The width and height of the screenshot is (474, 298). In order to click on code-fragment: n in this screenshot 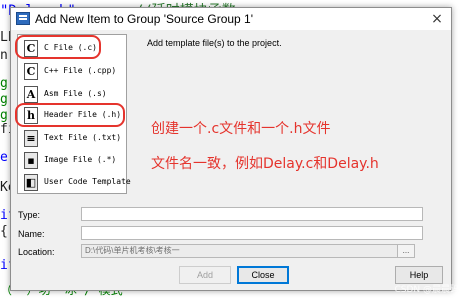, I will do `click(4, 55)`.